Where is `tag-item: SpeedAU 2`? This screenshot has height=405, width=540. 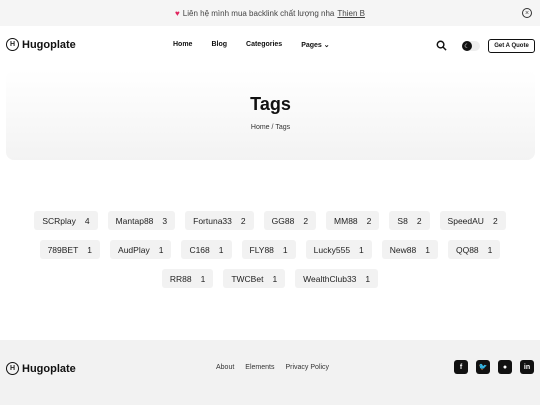
tag-item: SpeedAU 2 is located at coordinates (472, 220).